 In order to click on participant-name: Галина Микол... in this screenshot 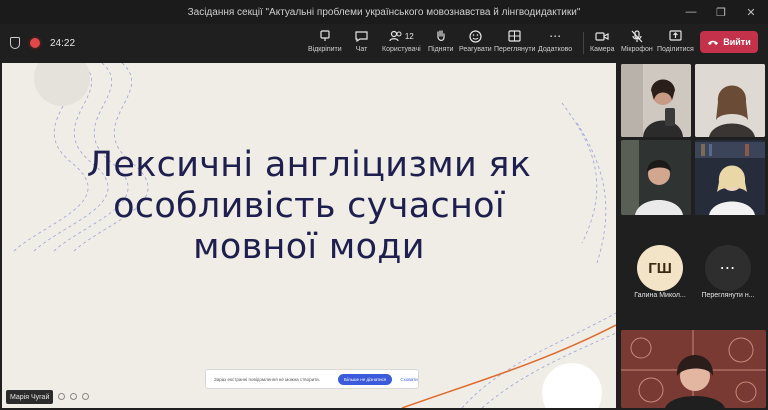, I will do `click(660, 295)`.